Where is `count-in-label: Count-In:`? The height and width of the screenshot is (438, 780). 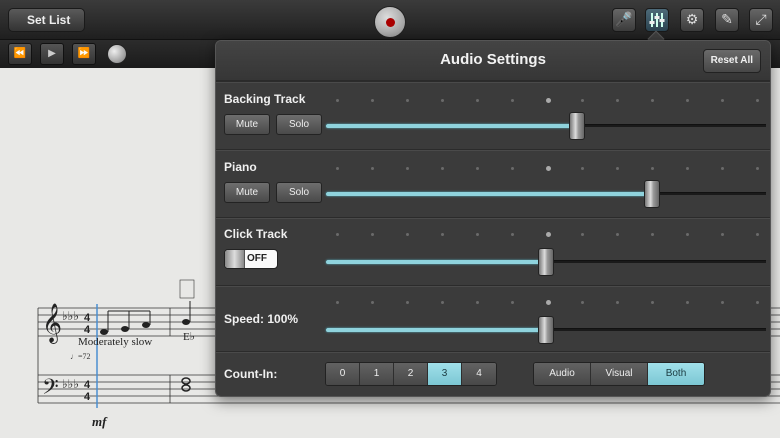 count-in-label: Count-In: is located at coordinates (251, 374).